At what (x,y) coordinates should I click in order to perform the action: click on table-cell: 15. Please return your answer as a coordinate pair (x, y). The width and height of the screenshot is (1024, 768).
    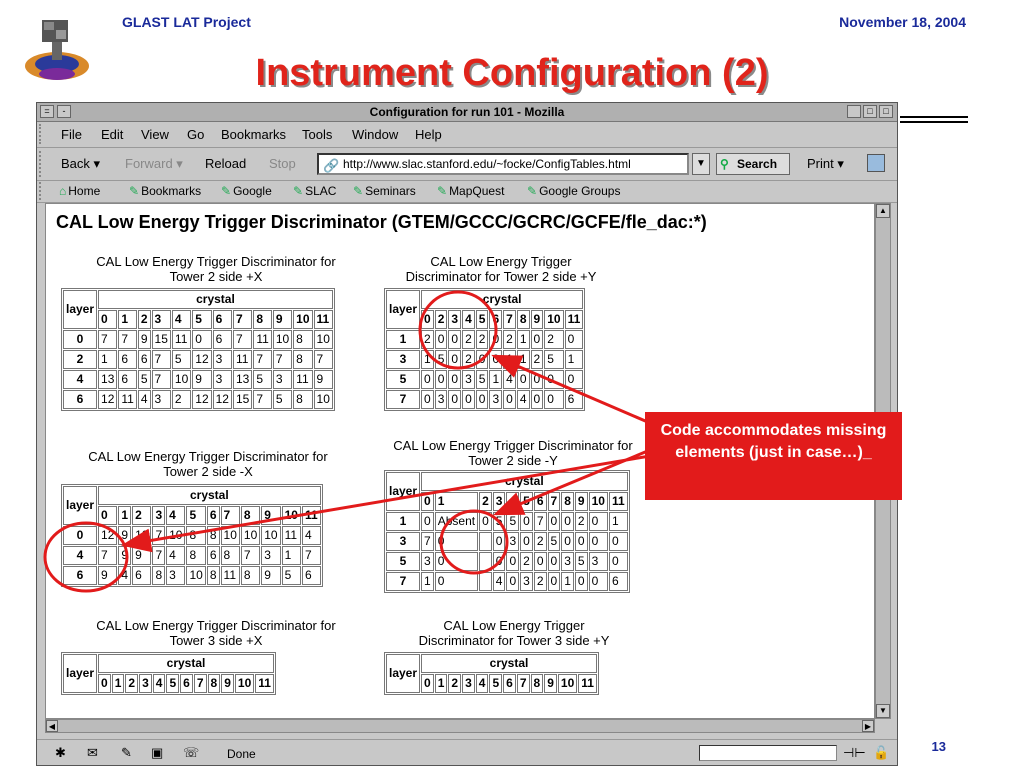
    Looking at the image, I should click on (161, 339).